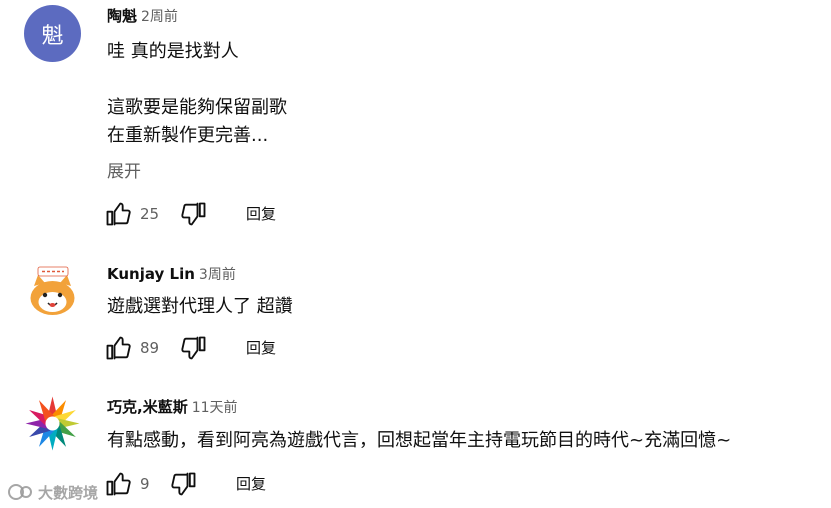 The image size is (831, 508). Describe the element at coordinates (151, 274) in the screenshot. I see `author-name: Kunjay Lin` at that location.